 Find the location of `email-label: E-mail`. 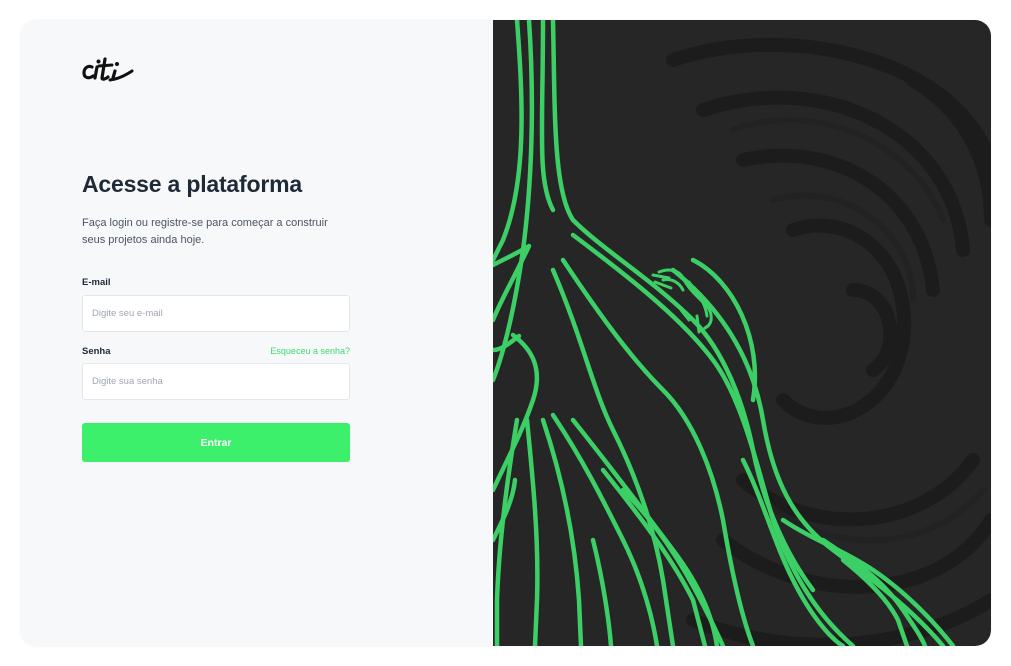

email-label: E-mail is located at coordinates (96, 282).